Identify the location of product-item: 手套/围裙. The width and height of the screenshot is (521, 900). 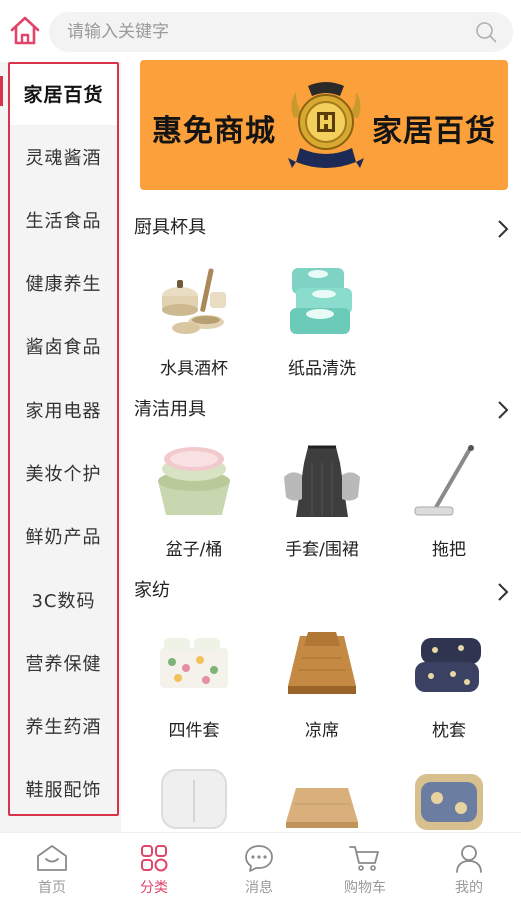
(322, 501).